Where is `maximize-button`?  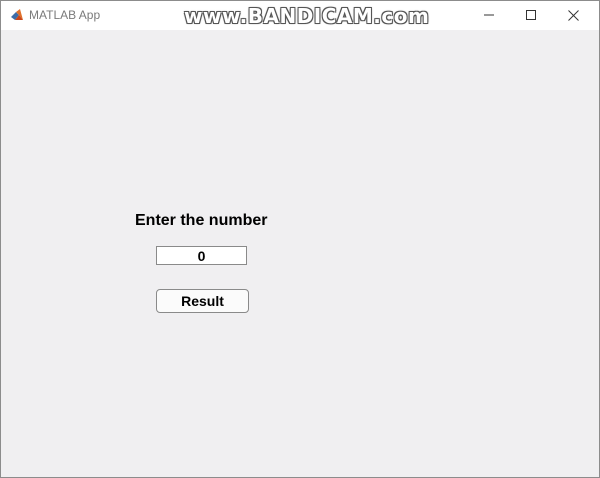
maximize-button is located at coordinates (531, 15).